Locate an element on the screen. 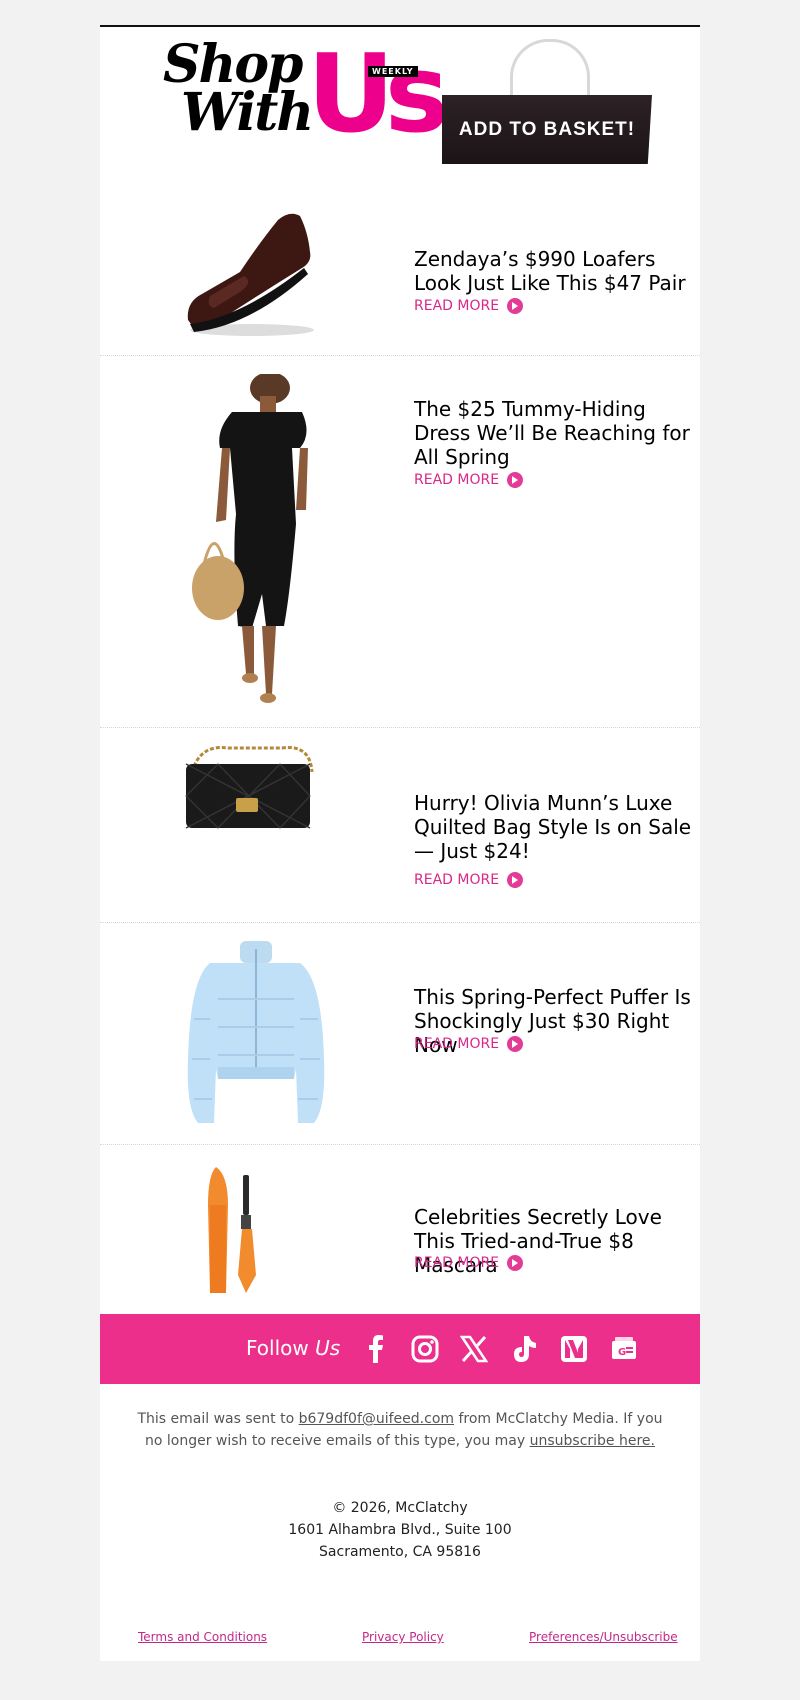  follow-label: Follow is located at coordinates (277, 1348).